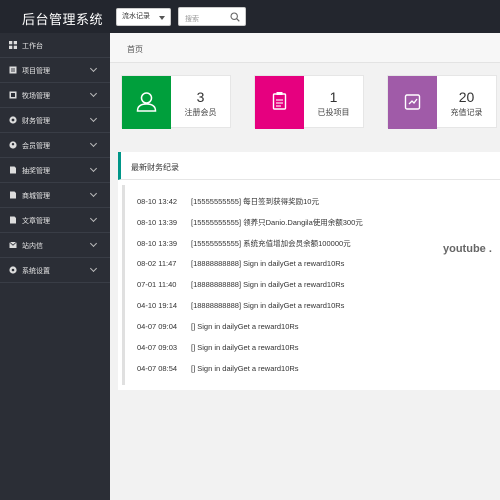  What do you see at coordinates (55, 195) in the screenshot?
I see `sidebar-item-shop: 商城管理` at bounding box center [55, 195].